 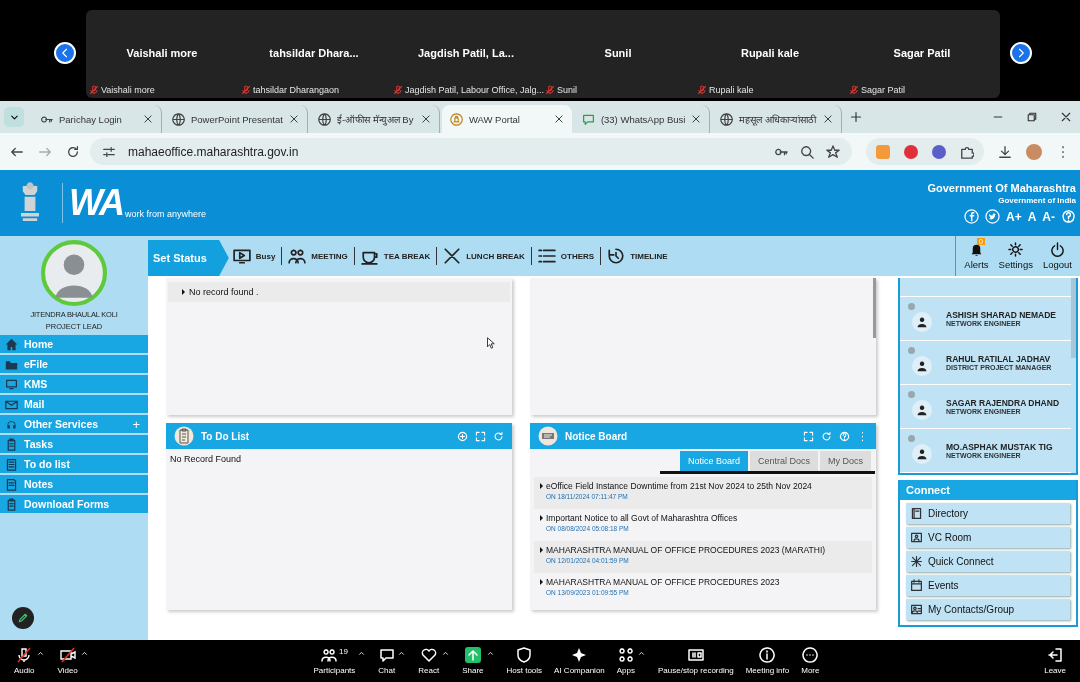 What do you see at coordinates (778, 119) in the screenshot?
I see `tab-title: महसूल अधिकाऱ्यांसाठी` at bounding box center [778, 119].